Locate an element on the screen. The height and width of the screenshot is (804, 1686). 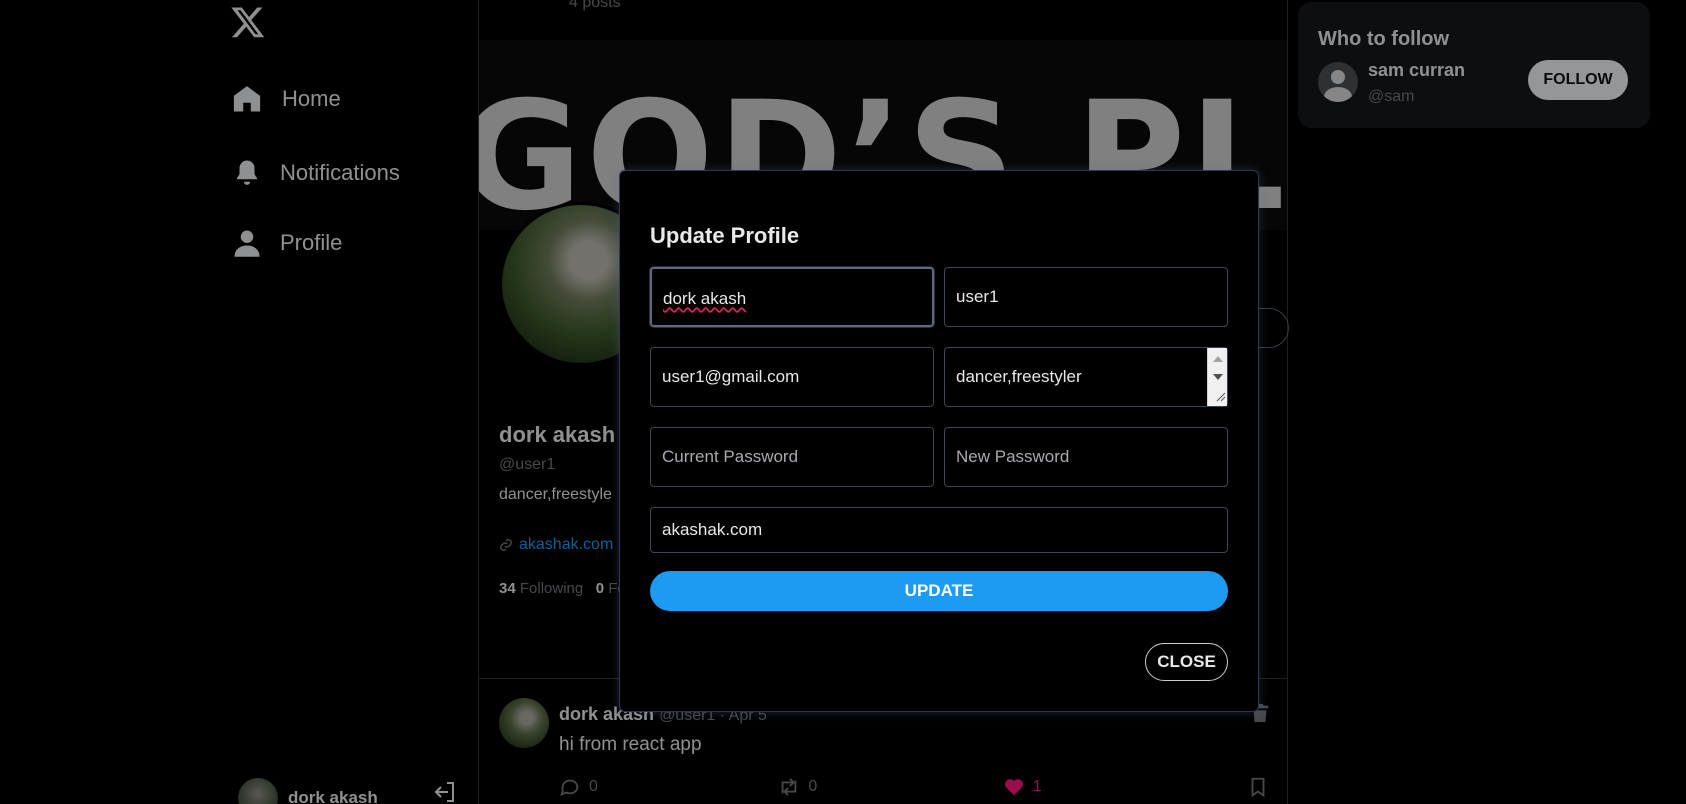
update-button: UPDATE is located at coordinates (939, 591).